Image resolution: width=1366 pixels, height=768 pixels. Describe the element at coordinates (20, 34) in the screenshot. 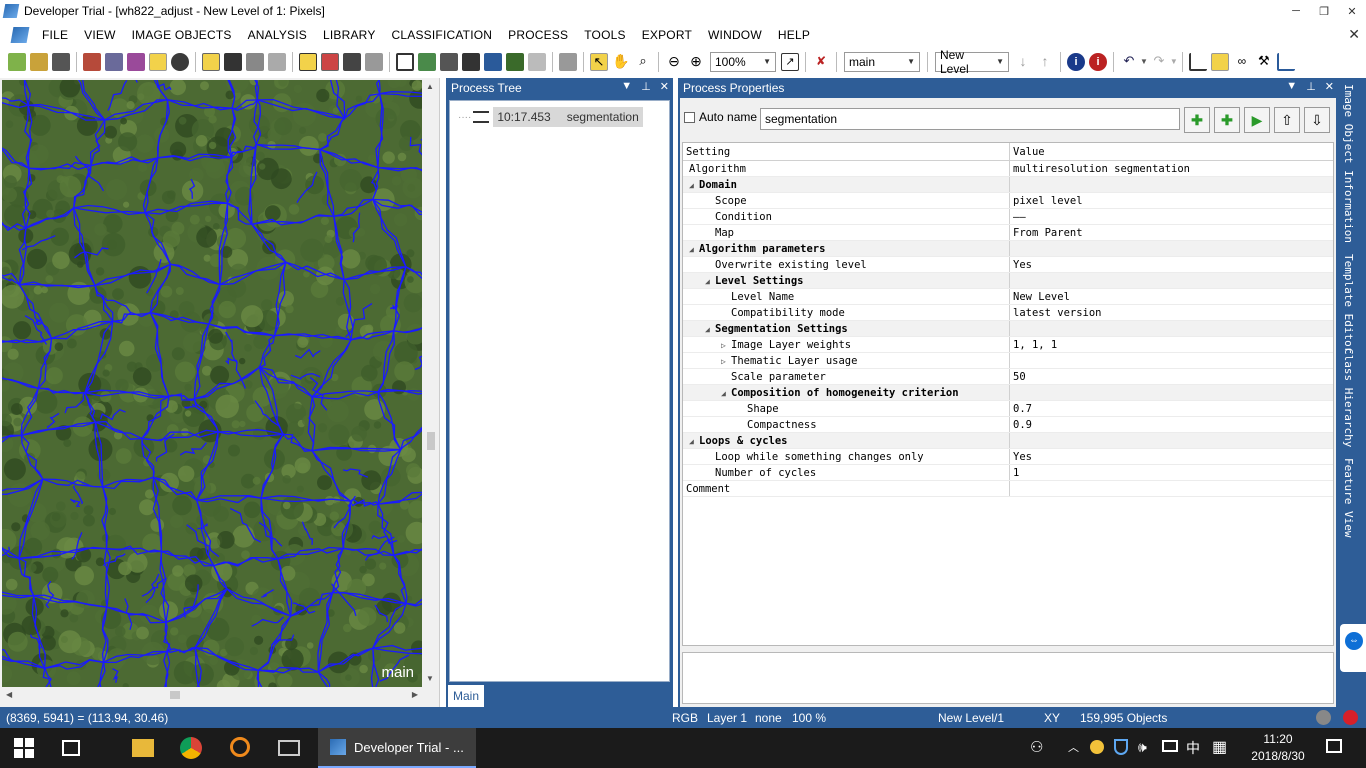

I see `document-icon` at that location.